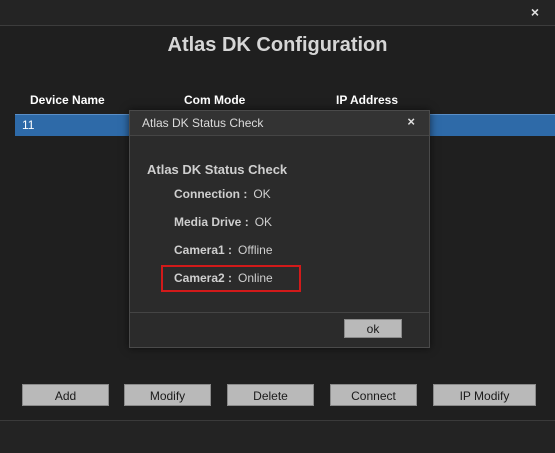 Image resolution: width=555 pixels, height=453 pixels. I want to click on highlight-box, so click(231, 278).